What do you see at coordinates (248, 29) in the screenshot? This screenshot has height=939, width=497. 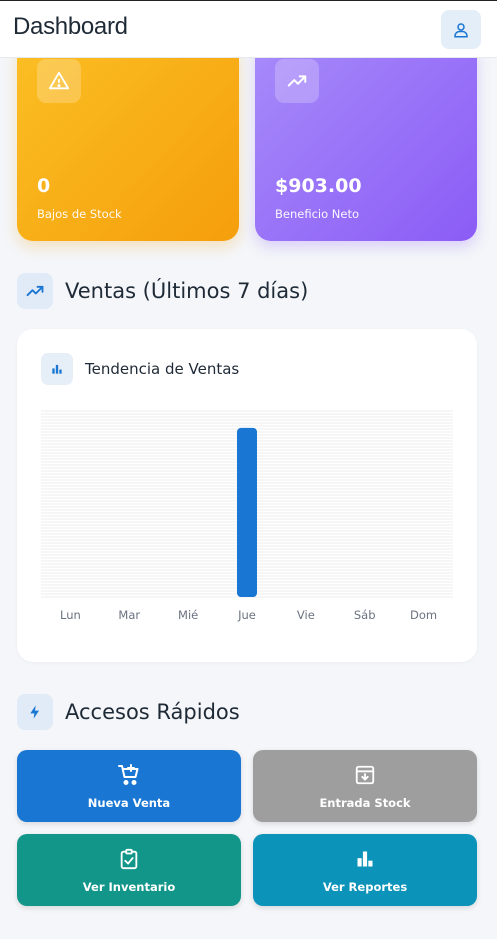 I see `app-header: Dashboard` at bounding box center [248, 29].